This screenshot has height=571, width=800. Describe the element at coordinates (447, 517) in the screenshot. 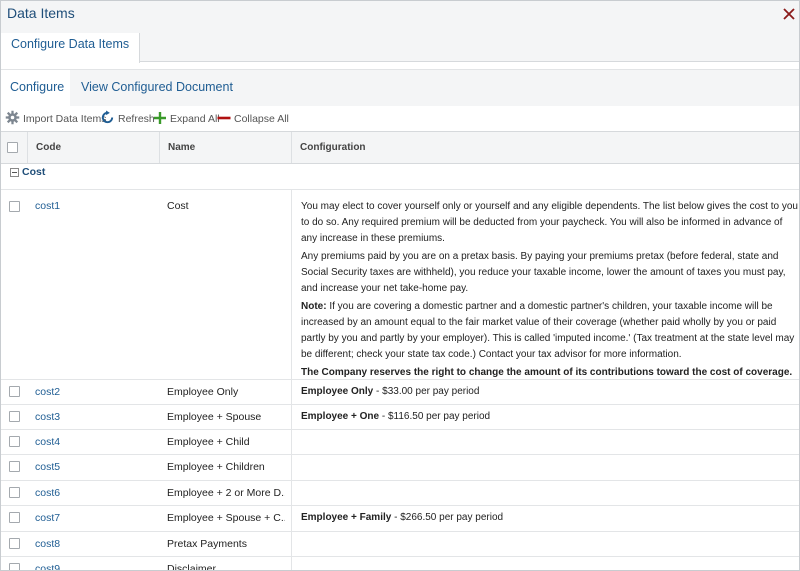

I see `config-text: - $266.50 per pay period` at that location.